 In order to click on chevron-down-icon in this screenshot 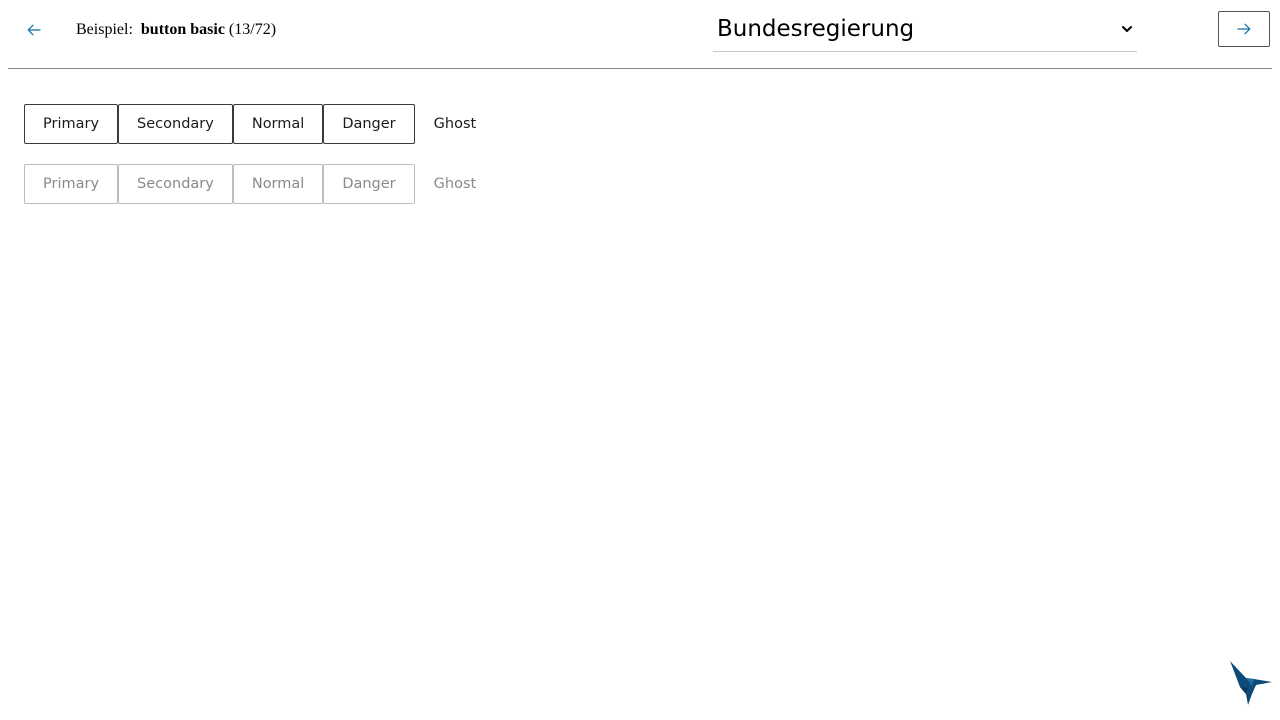, I will do `click(1127, 29)`.